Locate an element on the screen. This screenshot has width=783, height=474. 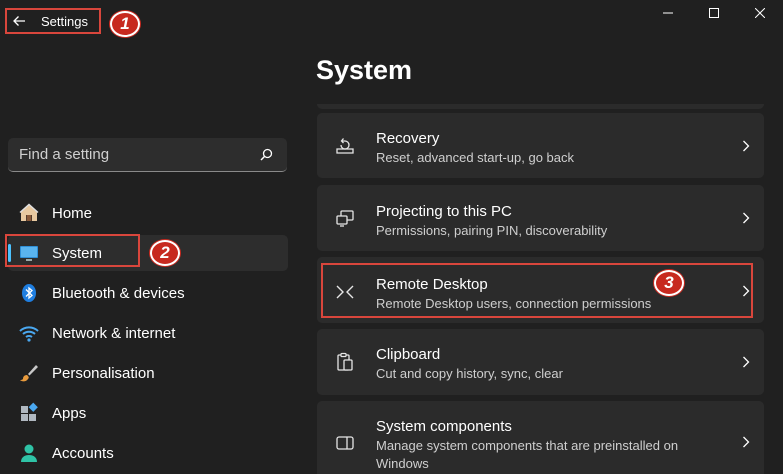
search-box is located at coordinates (147, 155).